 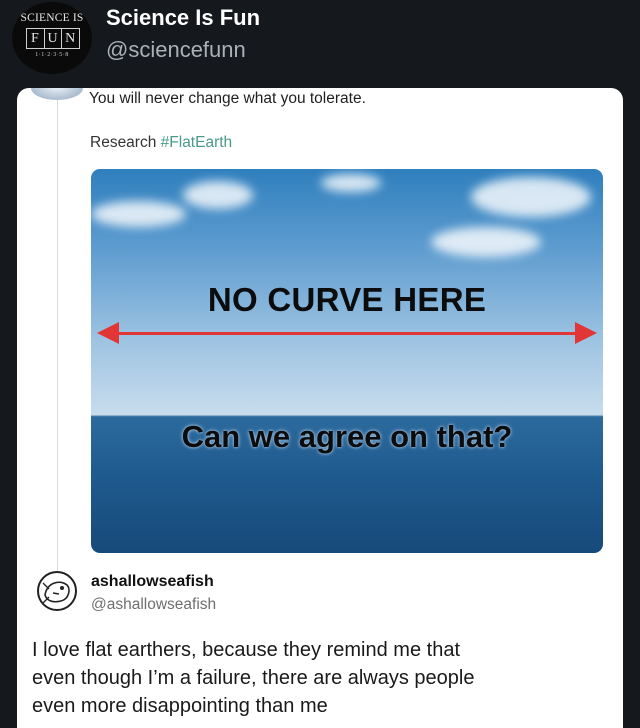 What do you see at coordinates (71, 38) in the screenshot?
I see `avatar-letter: N` at bounding box center [71, 38].